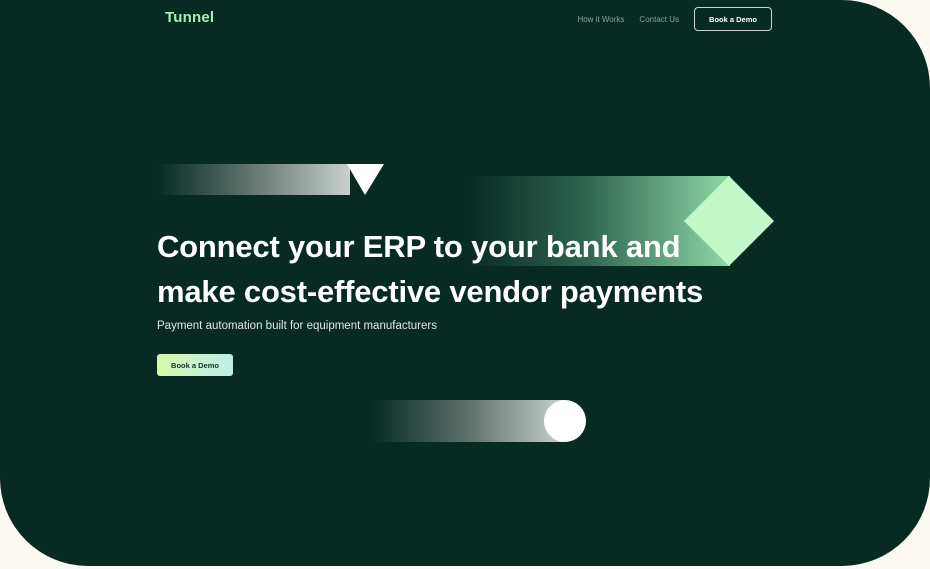 This screenshot has width=930, height=569. Describe the element at coordinates (430, 291) in the screenshot. I see `headline-line-2: make cost-effective vendor payments` at that location.